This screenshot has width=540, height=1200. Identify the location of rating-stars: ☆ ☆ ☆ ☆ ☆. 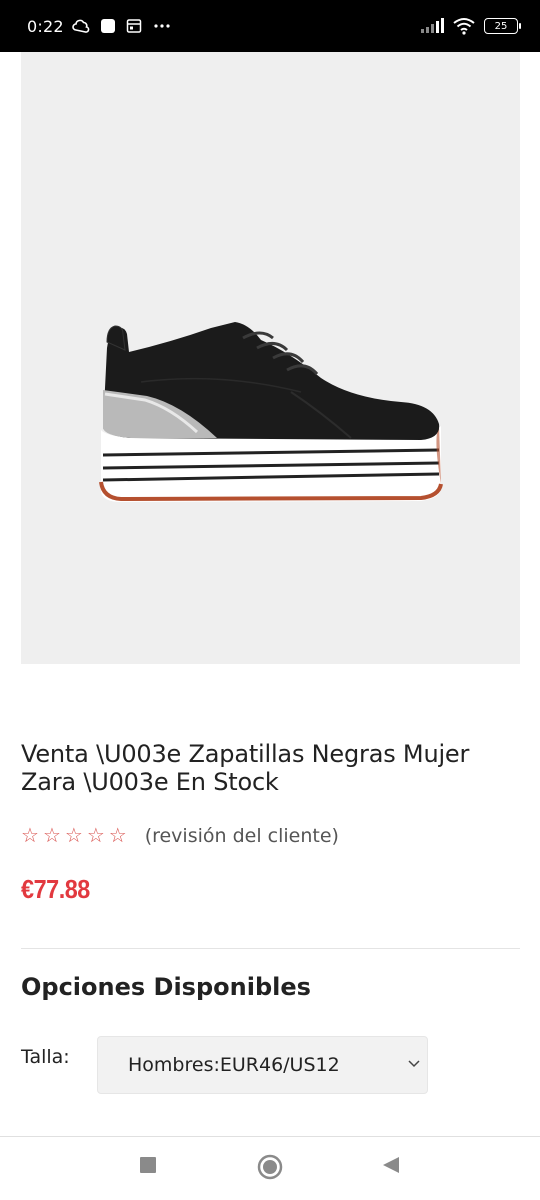
(74, 836).